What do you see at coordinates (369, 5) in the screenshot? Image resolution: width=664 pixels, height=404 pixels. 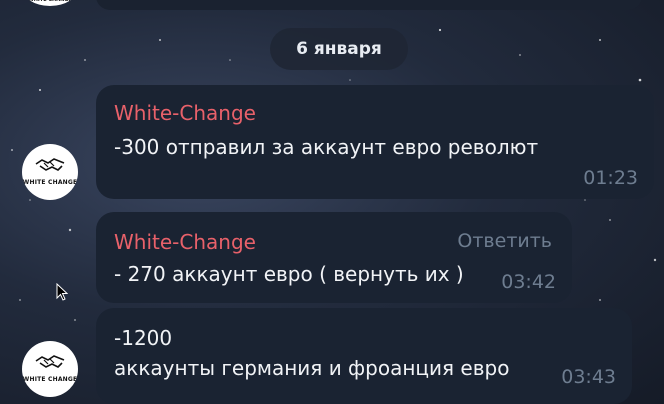 I see `message-bubble-previous` at bounding box center [369, 5].